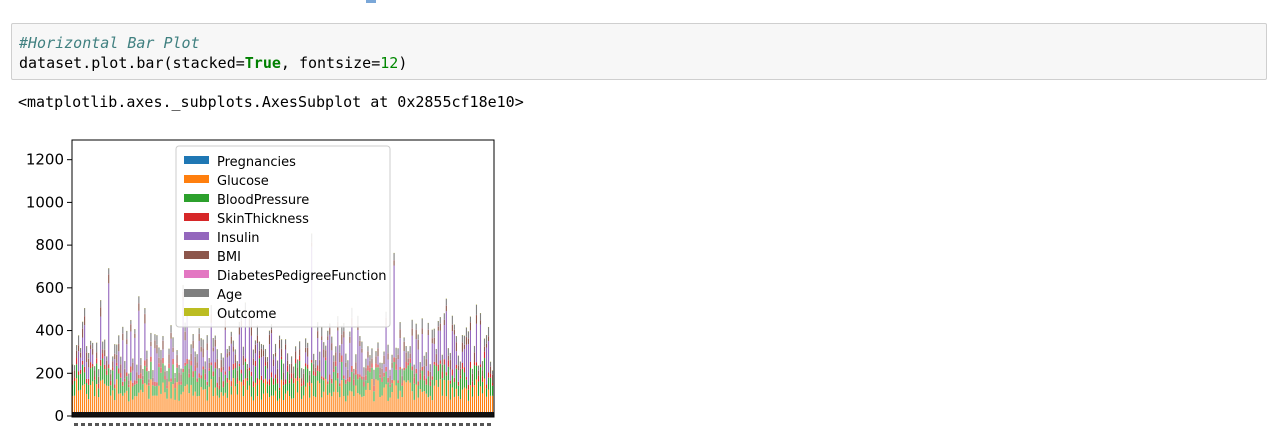 The height and width of the screenshot is (430, 1280). What do you see at coordinates (109, 43) in the screenshot?
I see `code-comment: #Horizontal Bar Plot` at bounding box center [109, 43].